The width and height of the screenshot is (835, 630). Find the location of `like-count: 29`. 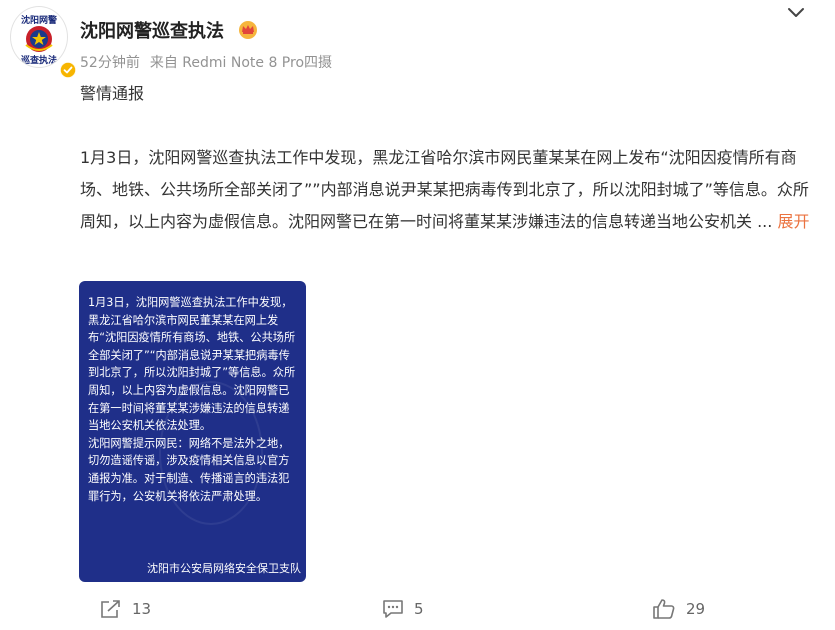

like-count: 29 is located at coordinates (696, 609).